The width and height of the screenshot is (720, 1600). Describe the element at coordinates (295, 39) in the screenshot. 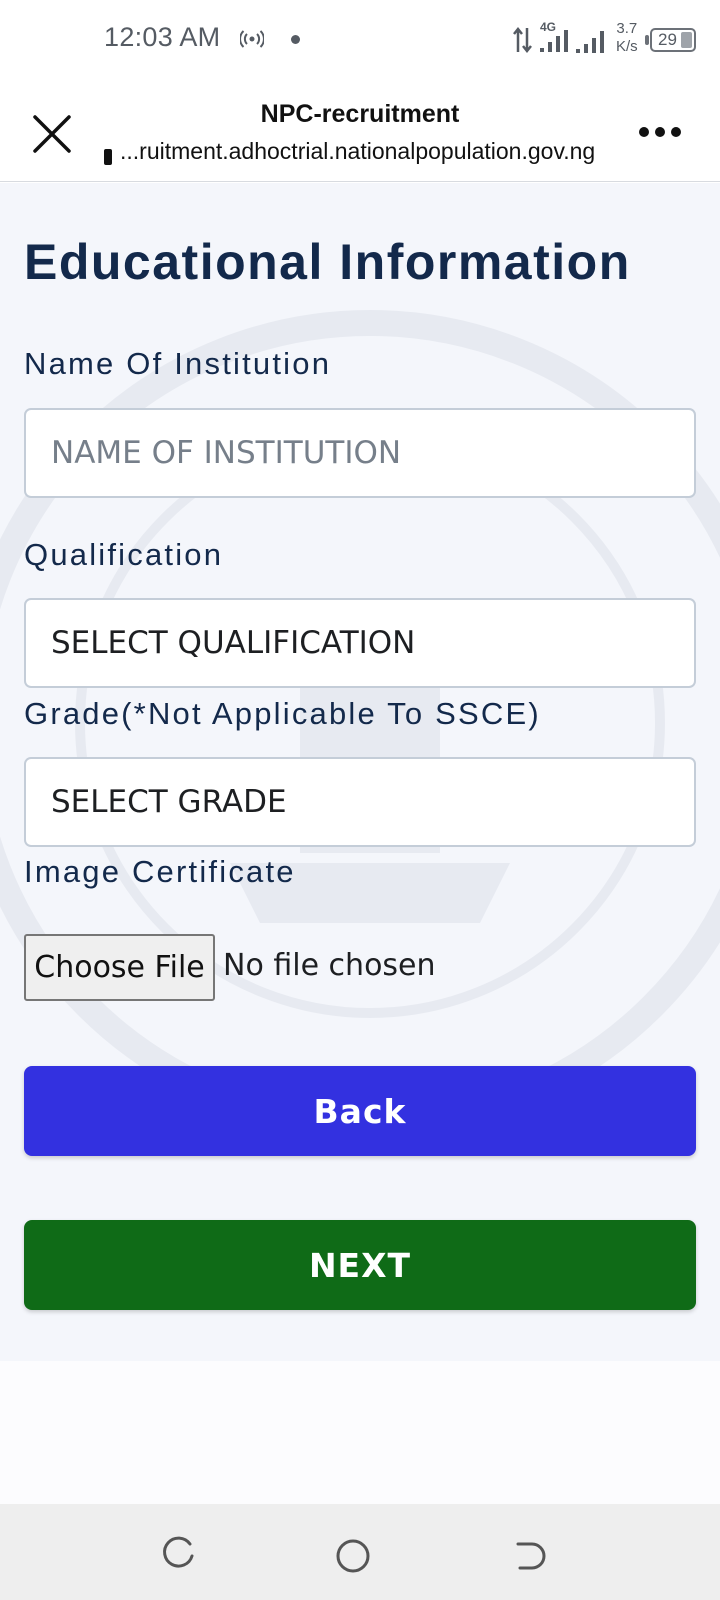

I see `notification-dot-icon` at that location.